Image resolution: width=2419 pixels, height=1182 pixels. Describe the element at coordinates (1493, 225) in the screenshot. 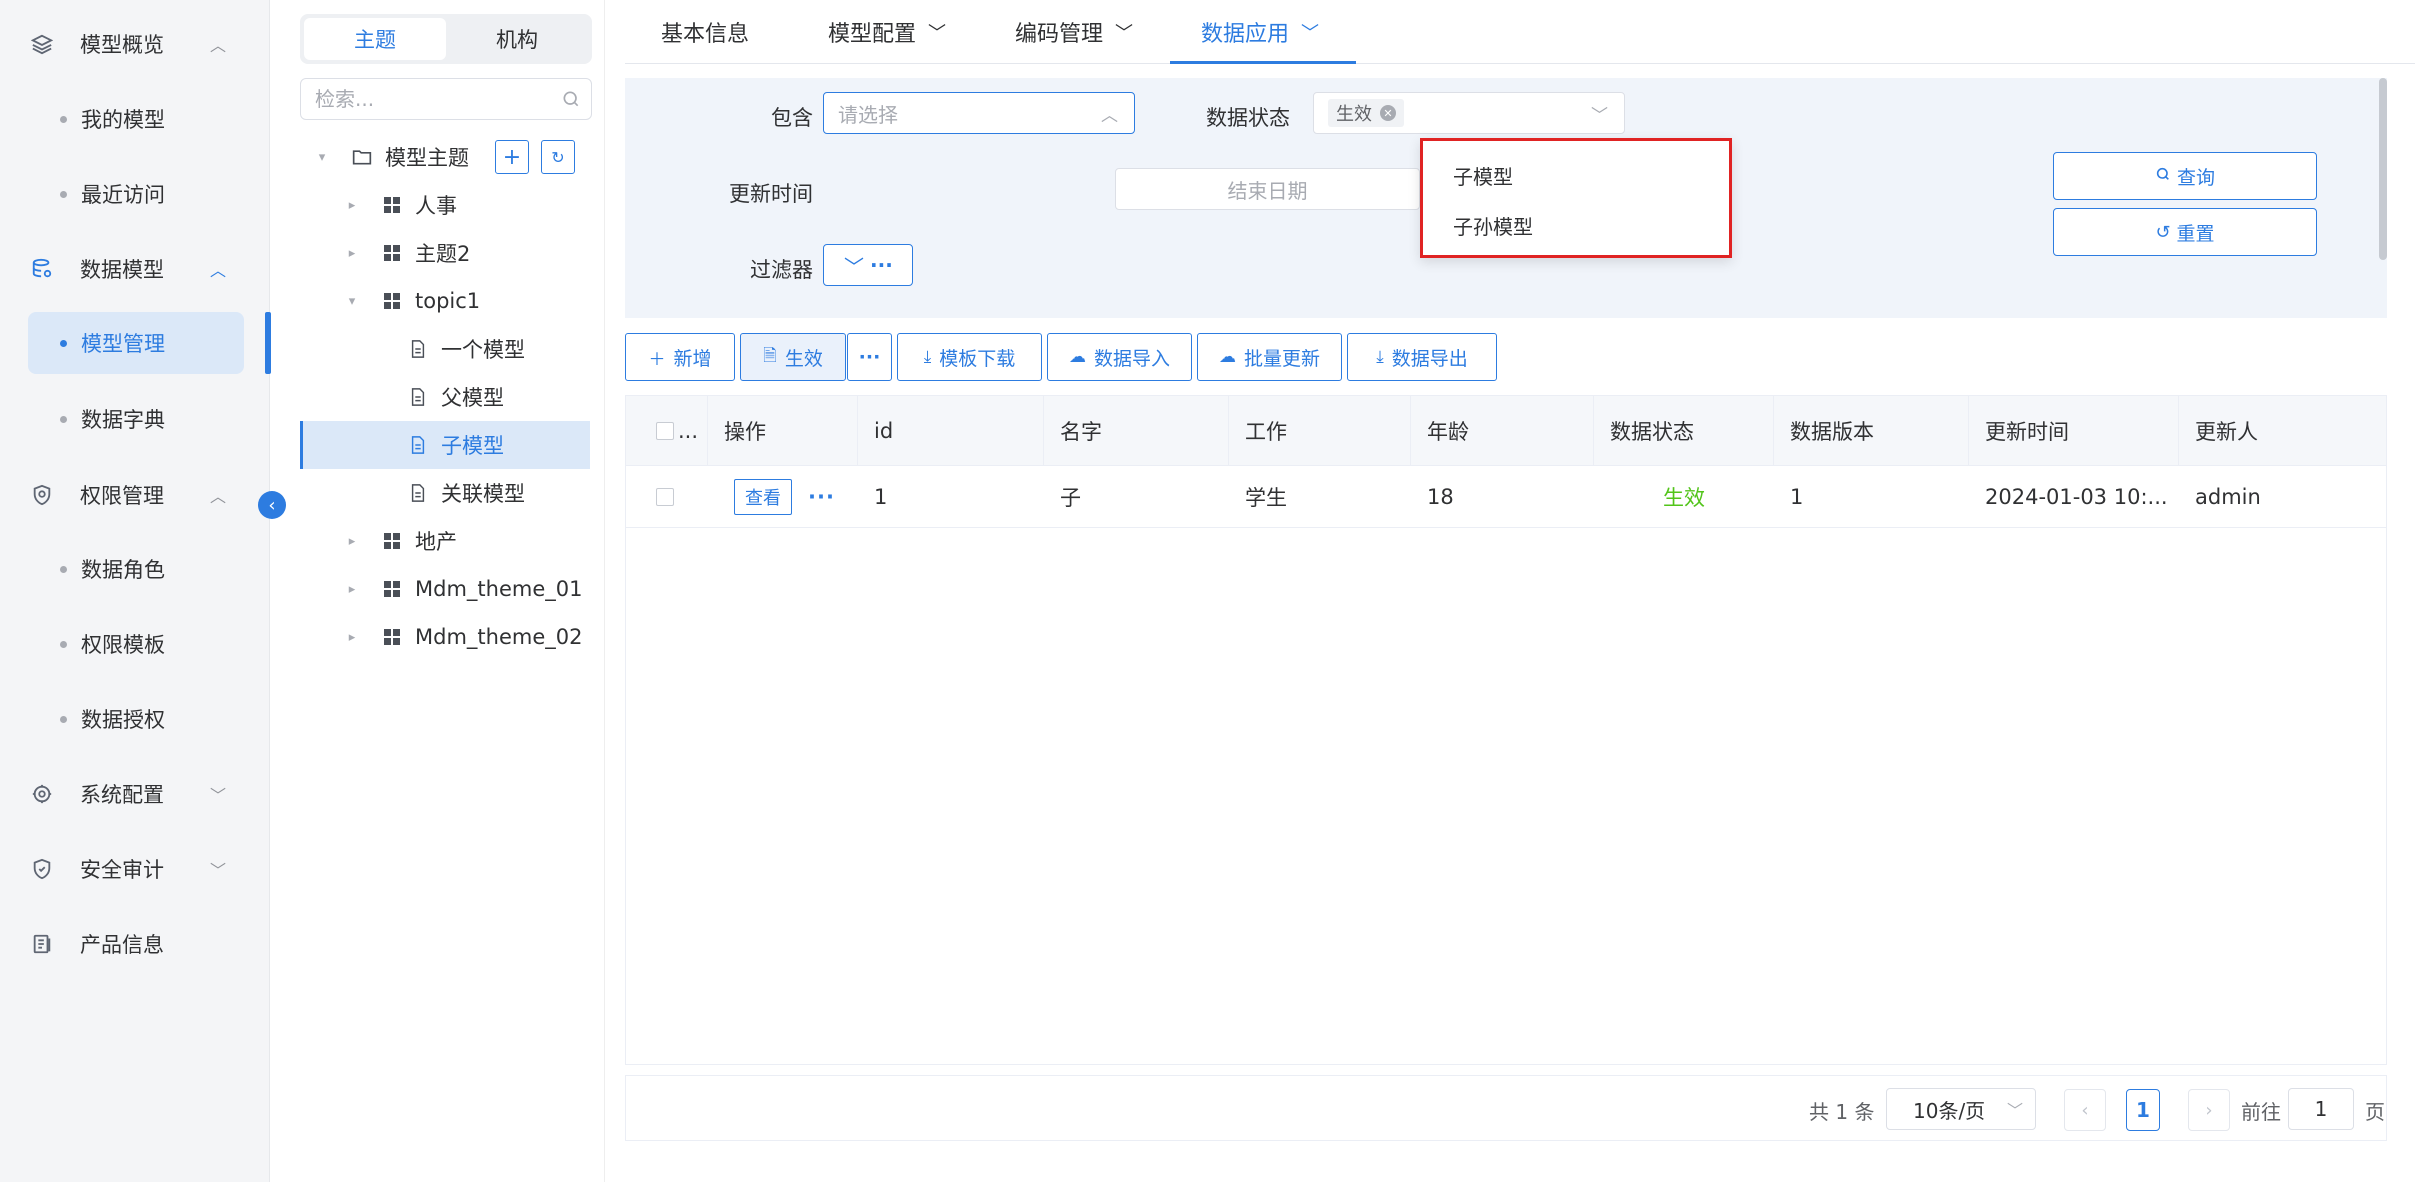

I see `option-descendant-model: 子孙模型` at that location.